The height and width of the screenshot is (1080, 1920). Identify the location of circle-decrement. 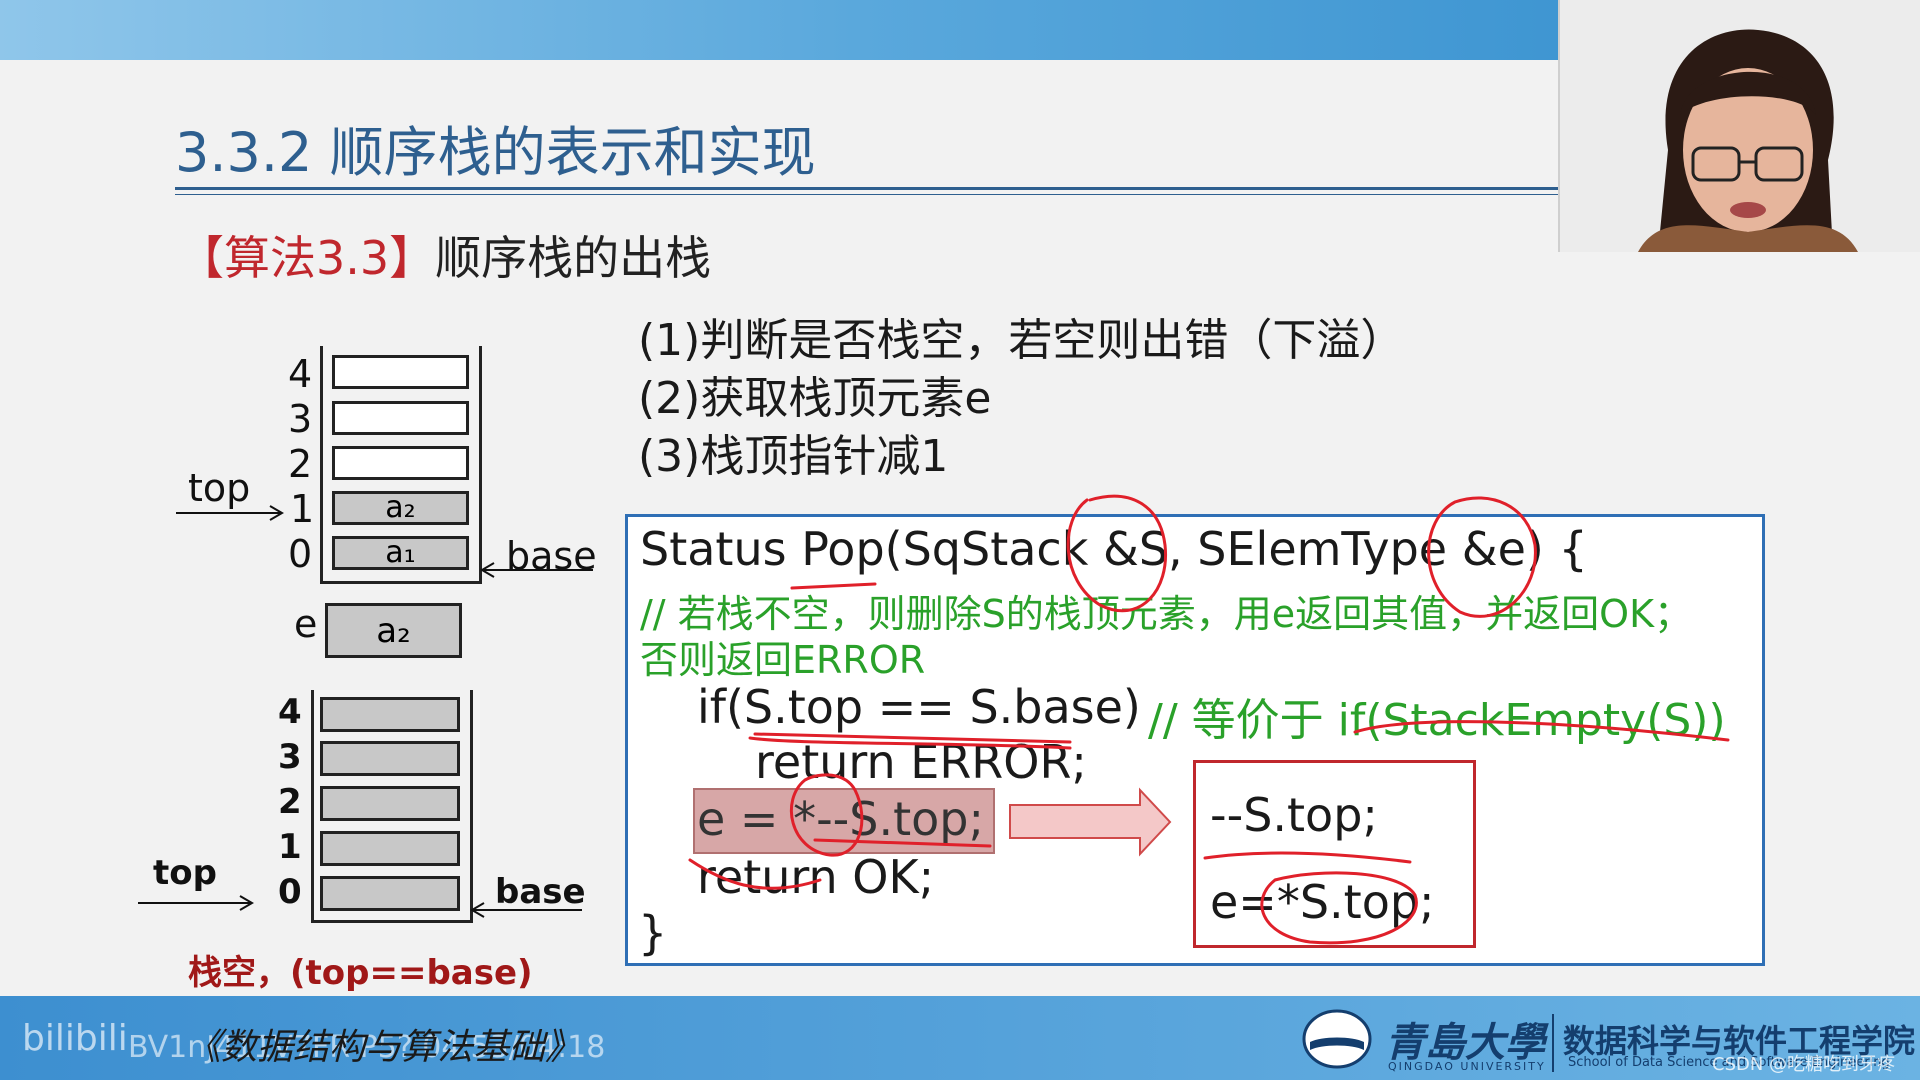
(826, 815).